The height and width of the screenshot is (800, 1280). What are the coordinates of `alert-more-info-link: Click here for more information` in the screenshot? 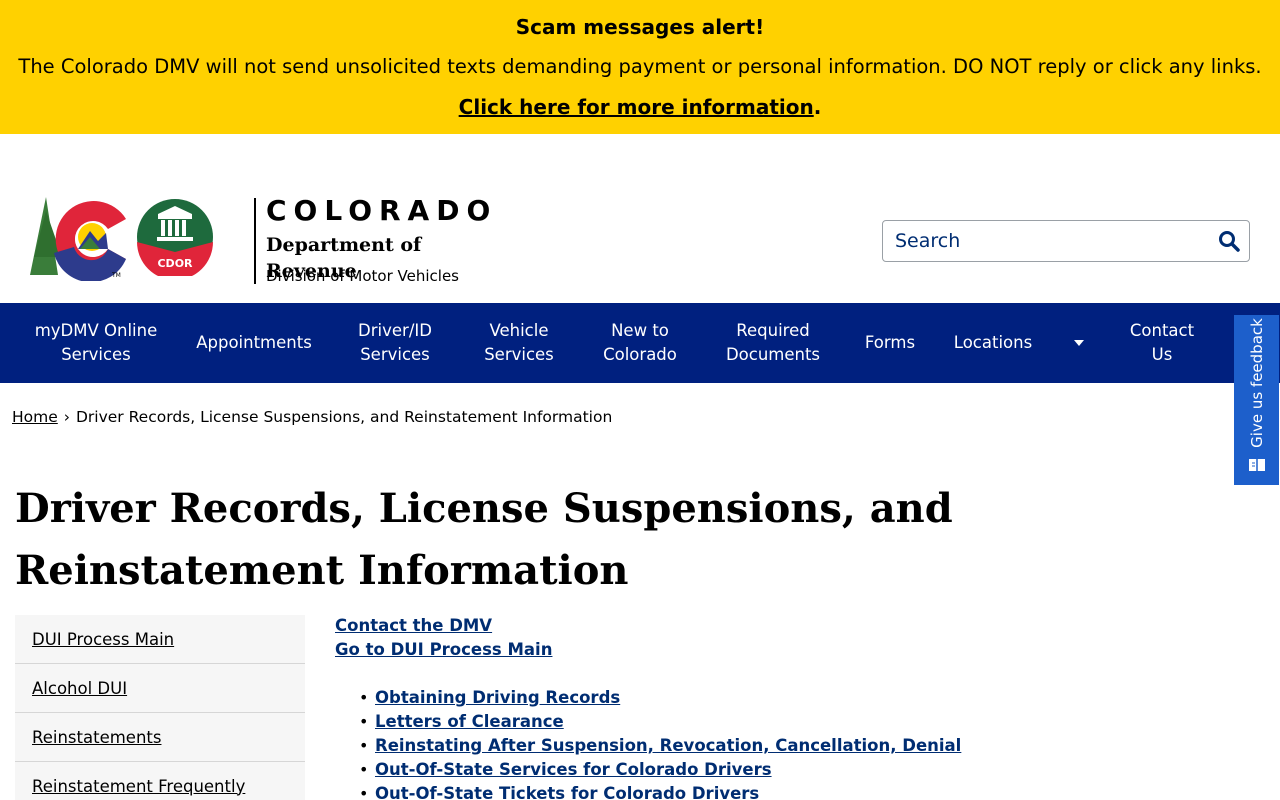 It's located at (636, 107).